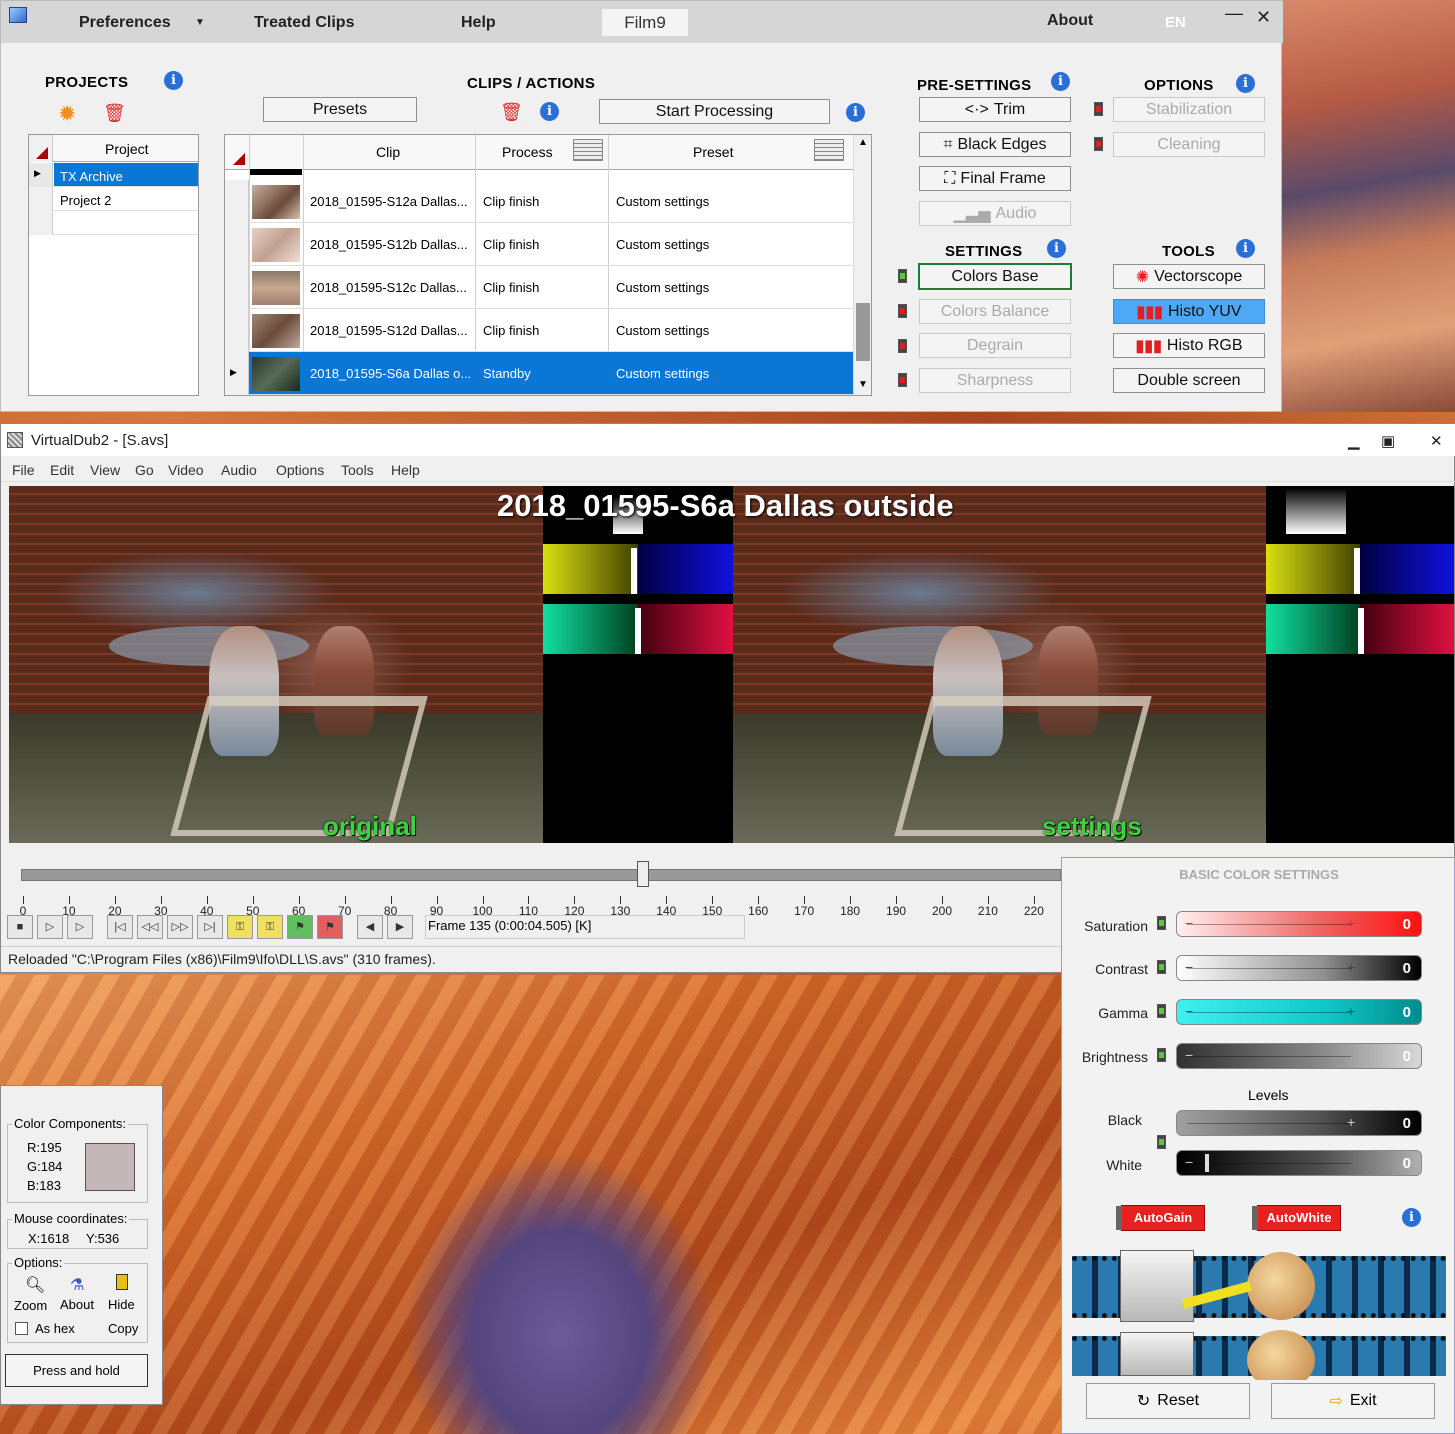 The image size is (1455, 1434). Describe the element at coordinates (1189, 311) in the screenshot. I see `histo-yuv-button: ▮▮▮ Histo YUV` at that location.